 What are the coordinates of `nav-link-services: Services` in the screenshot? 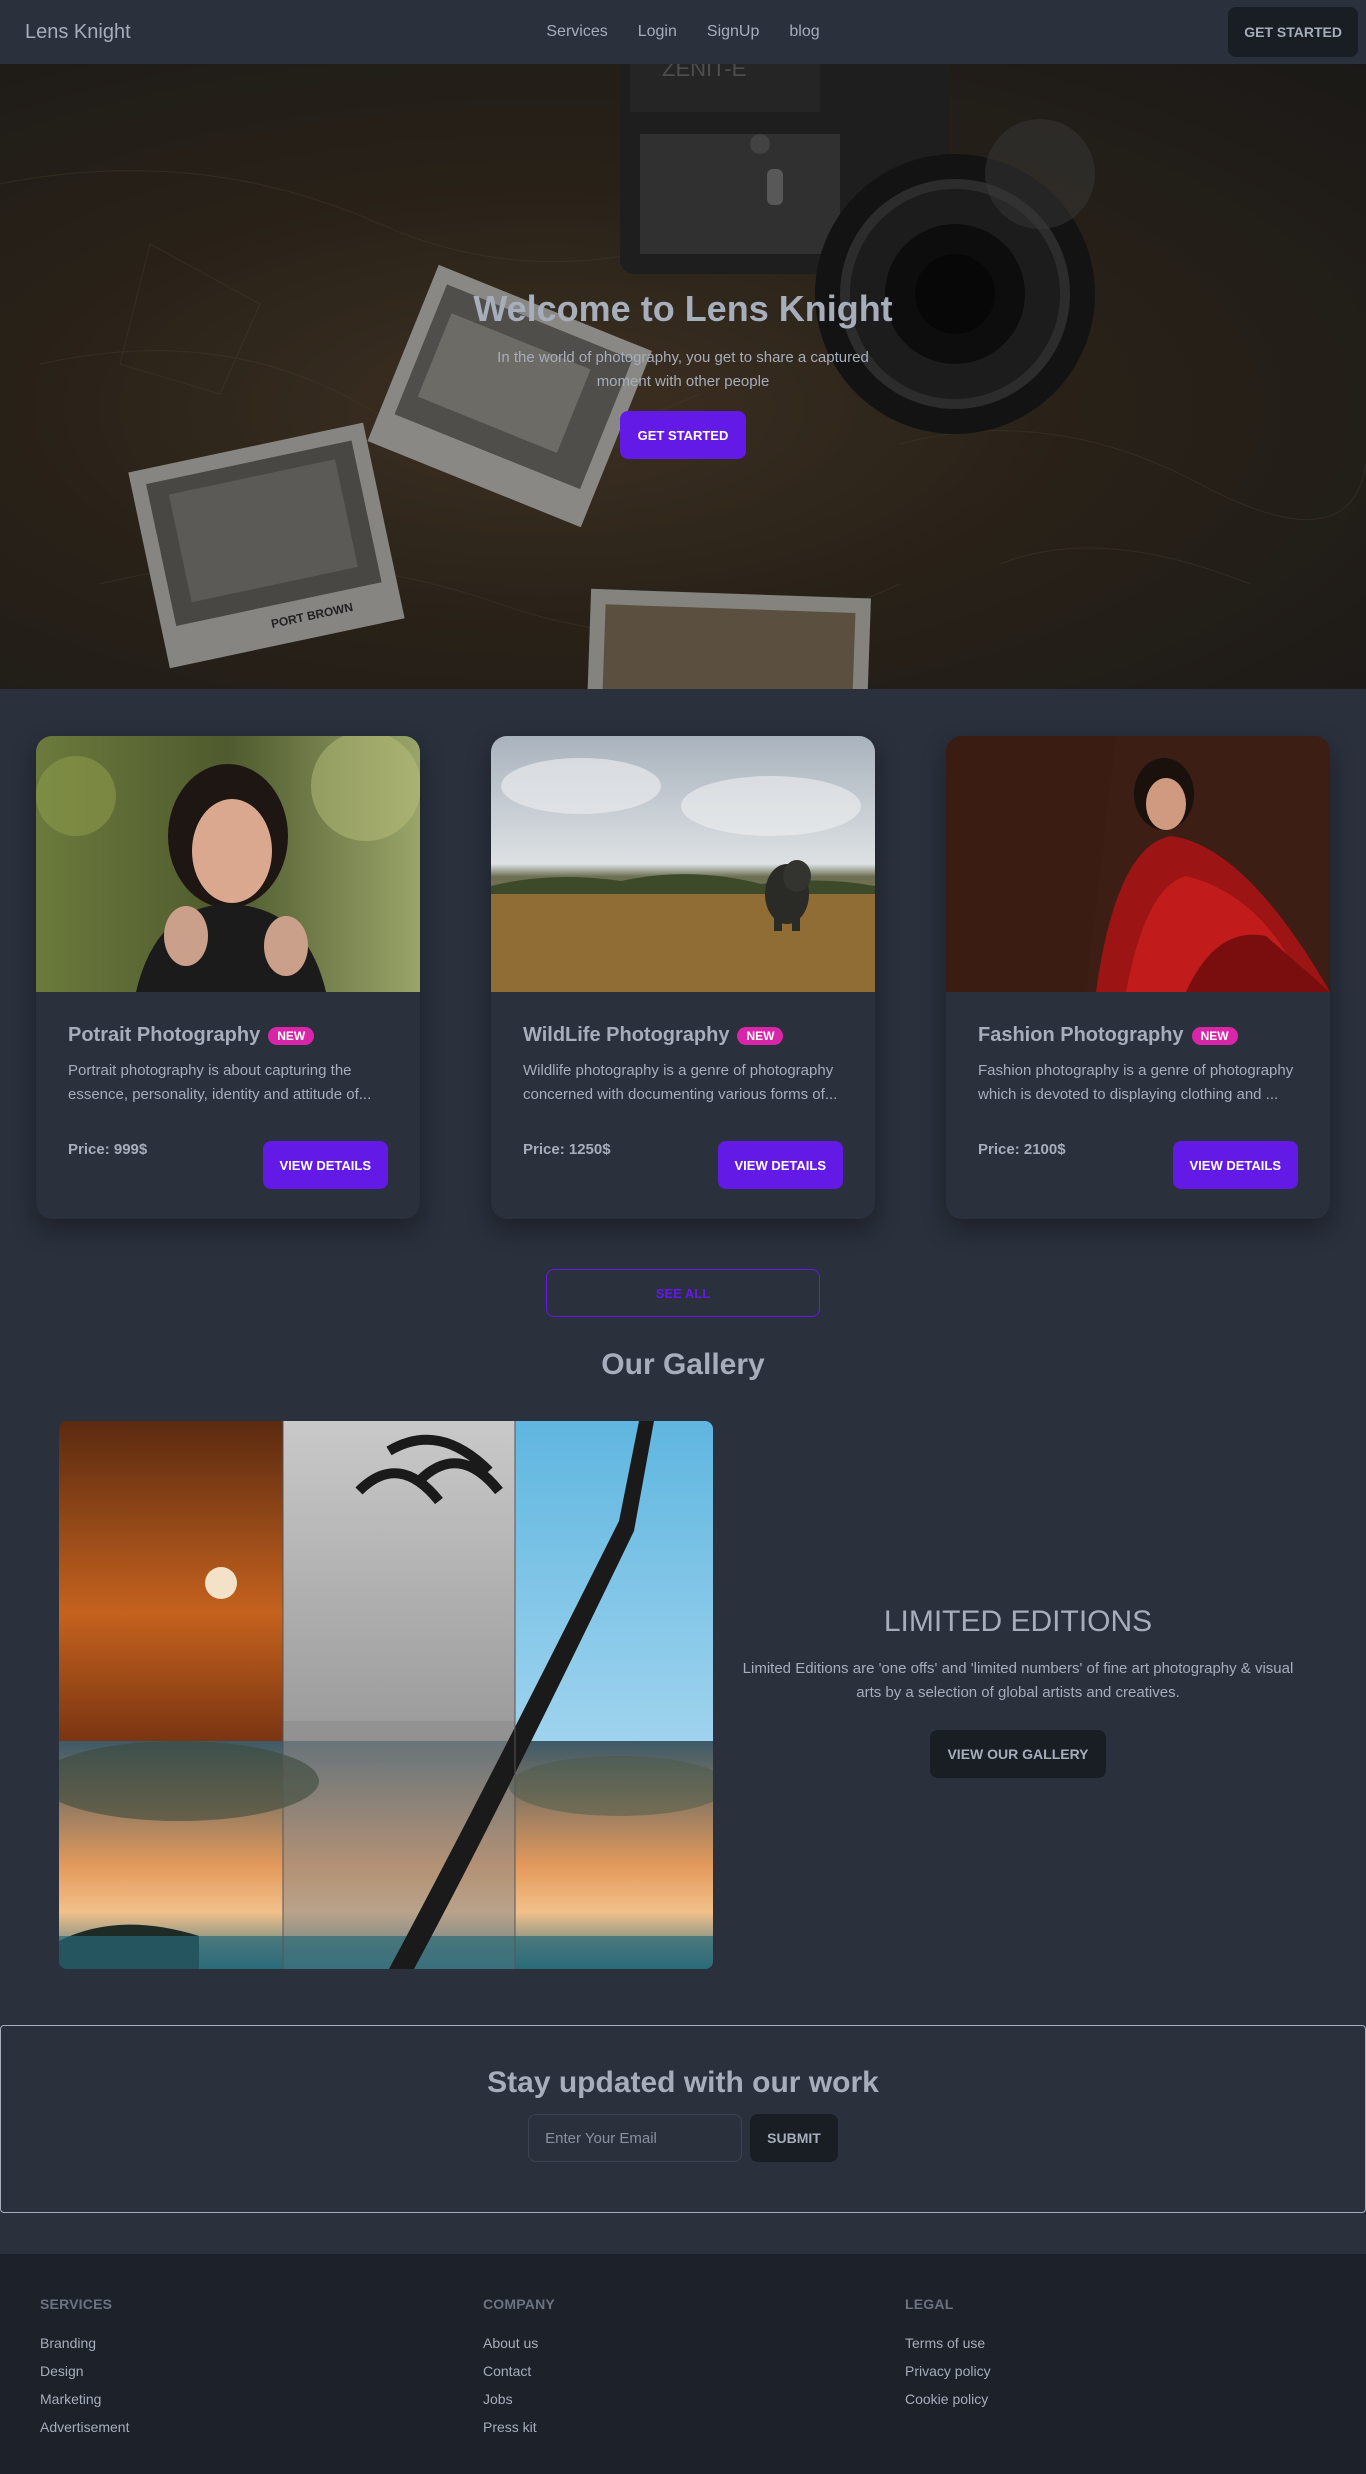 It's located at (576, 32).